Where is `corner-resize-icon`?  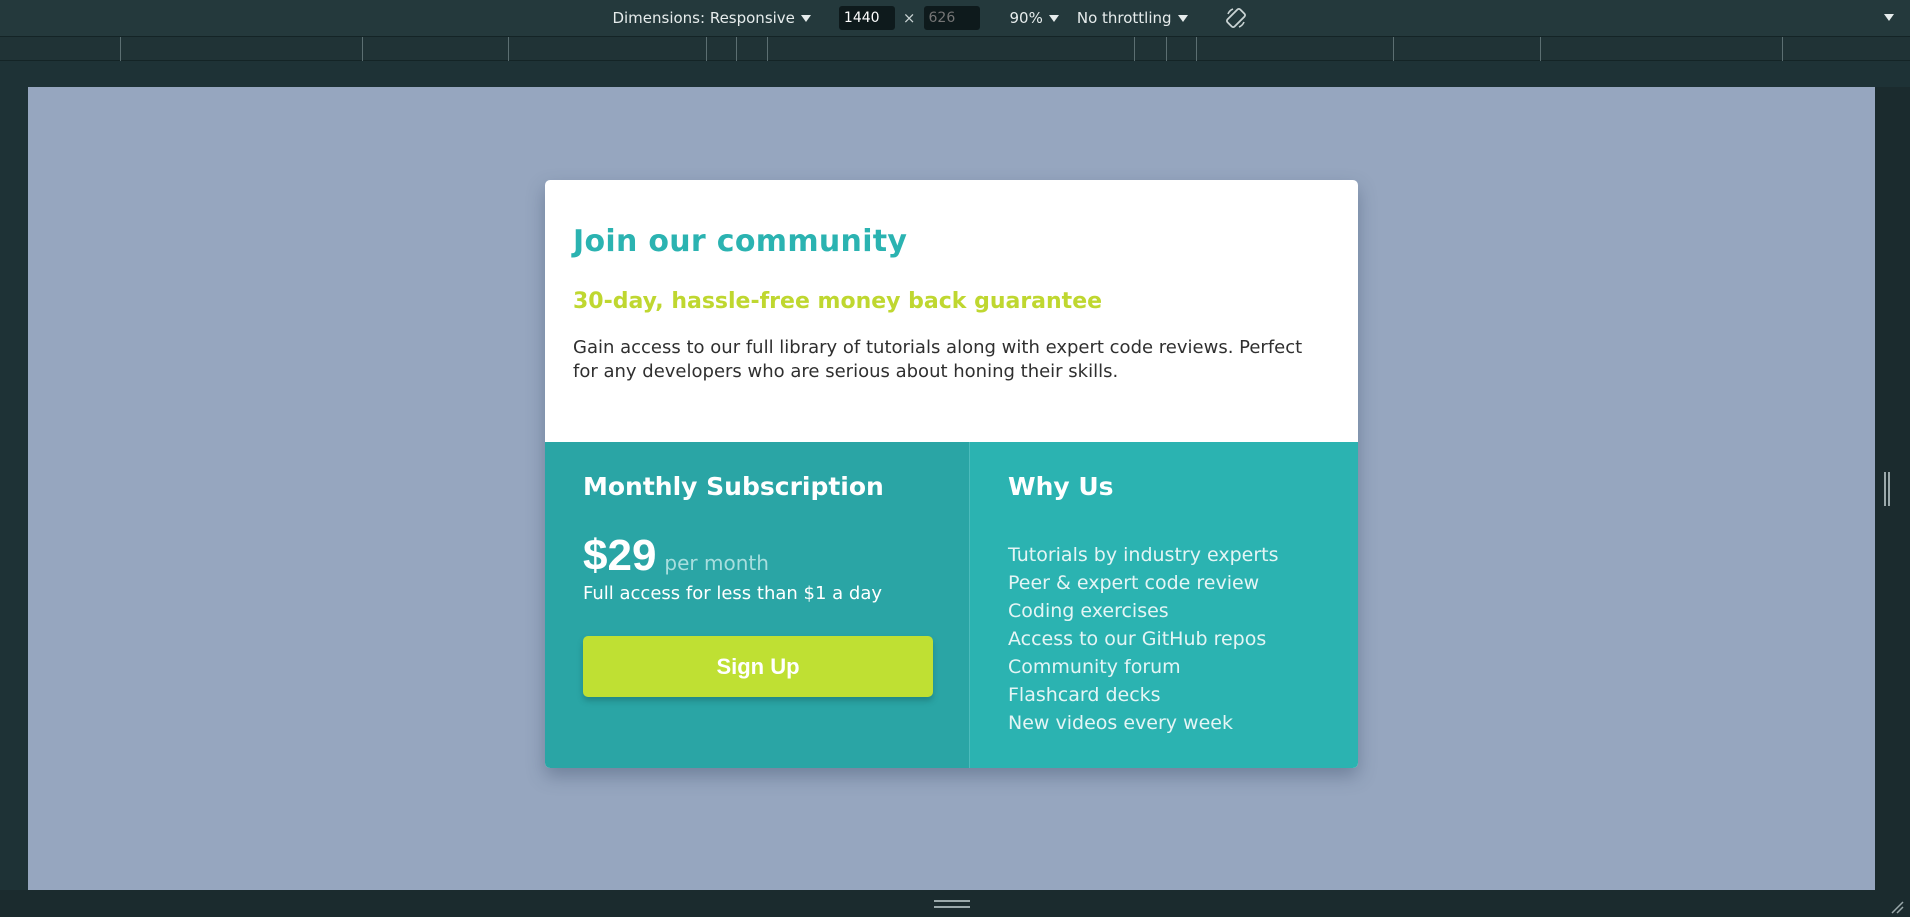 corner-resize-icon is located at coordinates (1897, 906).